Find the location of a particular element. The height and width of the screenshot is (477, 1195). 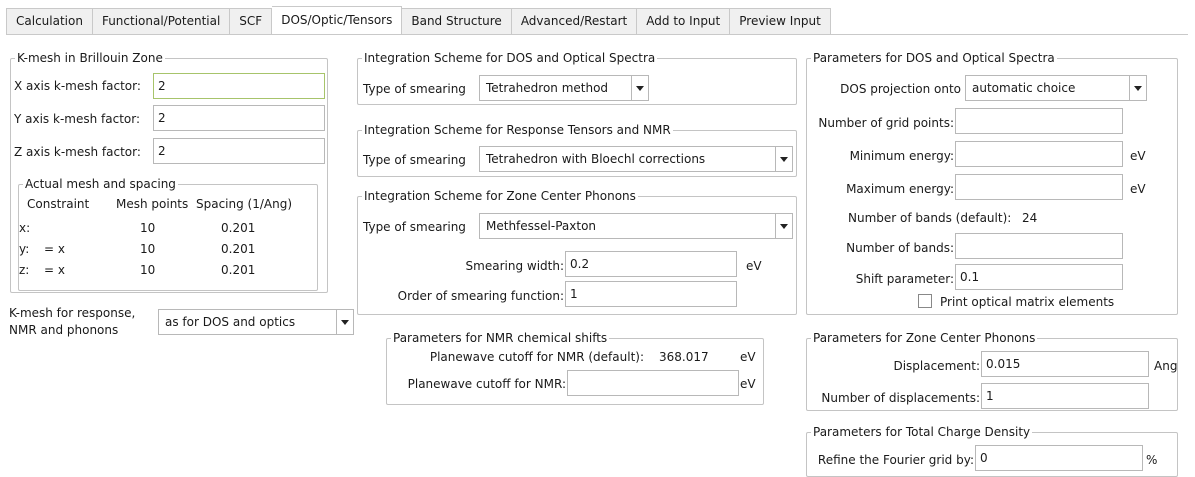

bands-input is located at coordinates (1039, 246).